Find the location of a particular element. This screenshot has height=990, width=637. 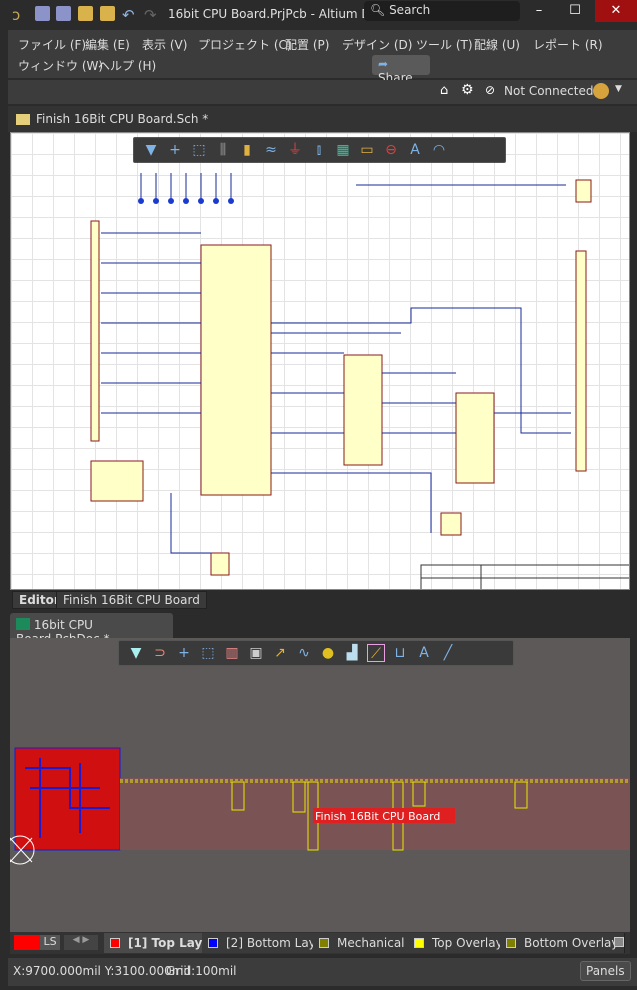

redo-icon: ↷ is located at coordinates (151, 15).